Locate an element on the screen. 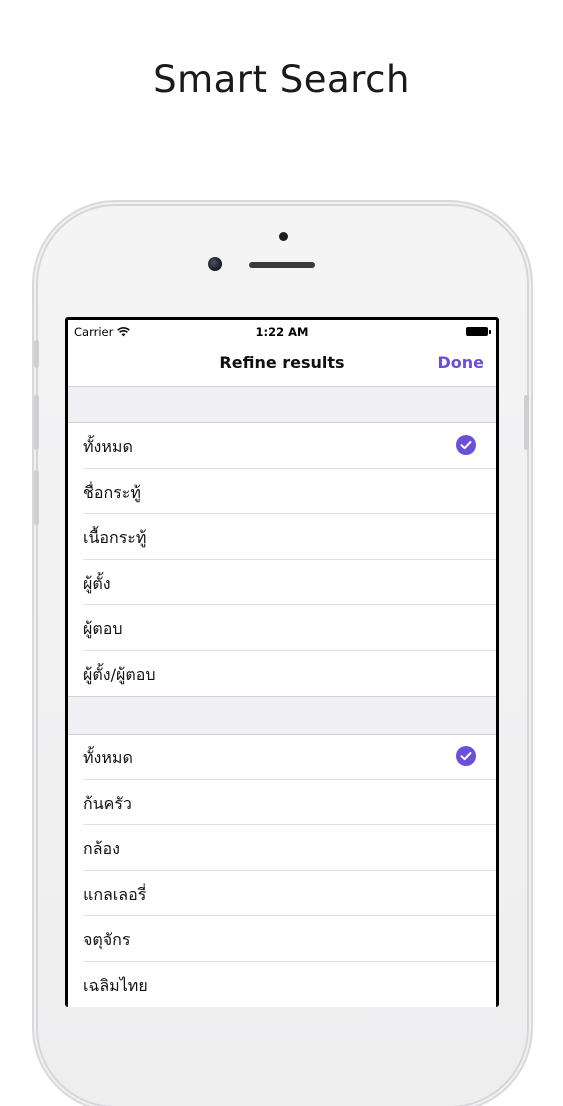 Image resolution: width=563 pixels, height=1106 pixels. list-item: จตุจักร is located at coordinates (282, 939).